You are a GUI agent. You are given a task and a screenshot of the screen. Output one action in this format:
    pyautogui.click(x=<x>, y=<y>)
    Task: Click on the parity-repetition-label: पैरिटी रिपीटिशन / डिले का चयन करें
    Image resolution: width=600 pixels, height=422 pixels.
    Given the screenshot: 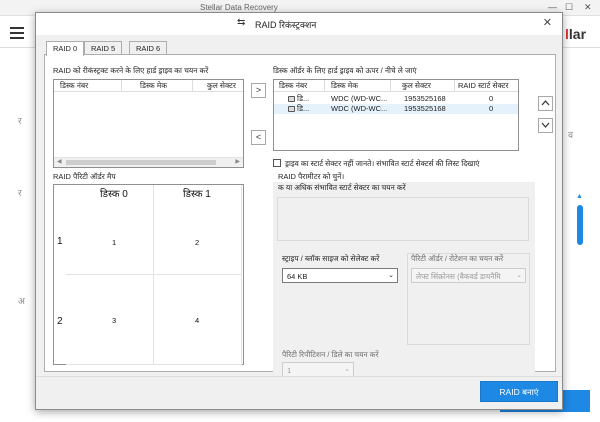 What is the action you would take?
    pyautogui.click(x=330, y=354)
    